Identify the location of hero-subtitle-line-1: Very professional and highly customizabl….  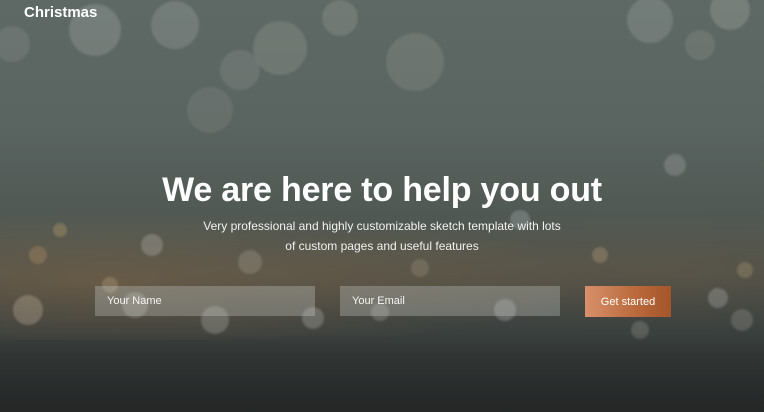
(382, 226).